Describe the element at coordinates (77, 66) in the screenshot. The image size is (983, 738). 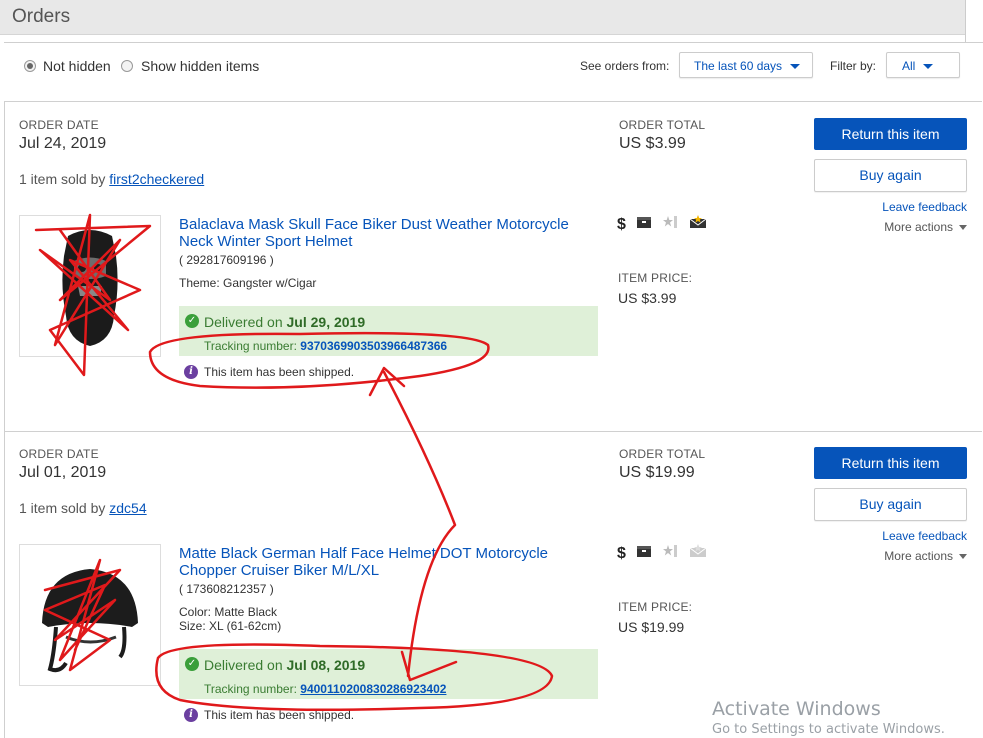
I see `not-hidden-label: Not hidden` at that location.